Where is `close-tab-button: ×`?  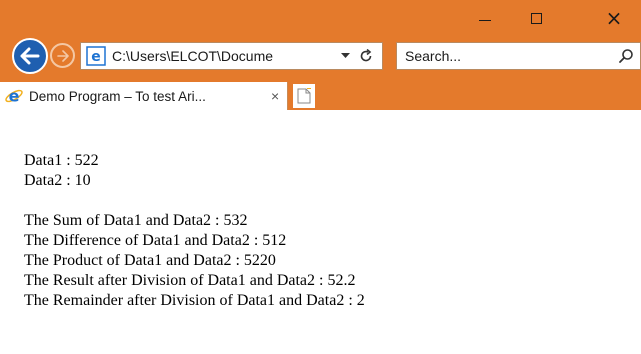
close-tab-button: × is located at coordinates (275, 96).